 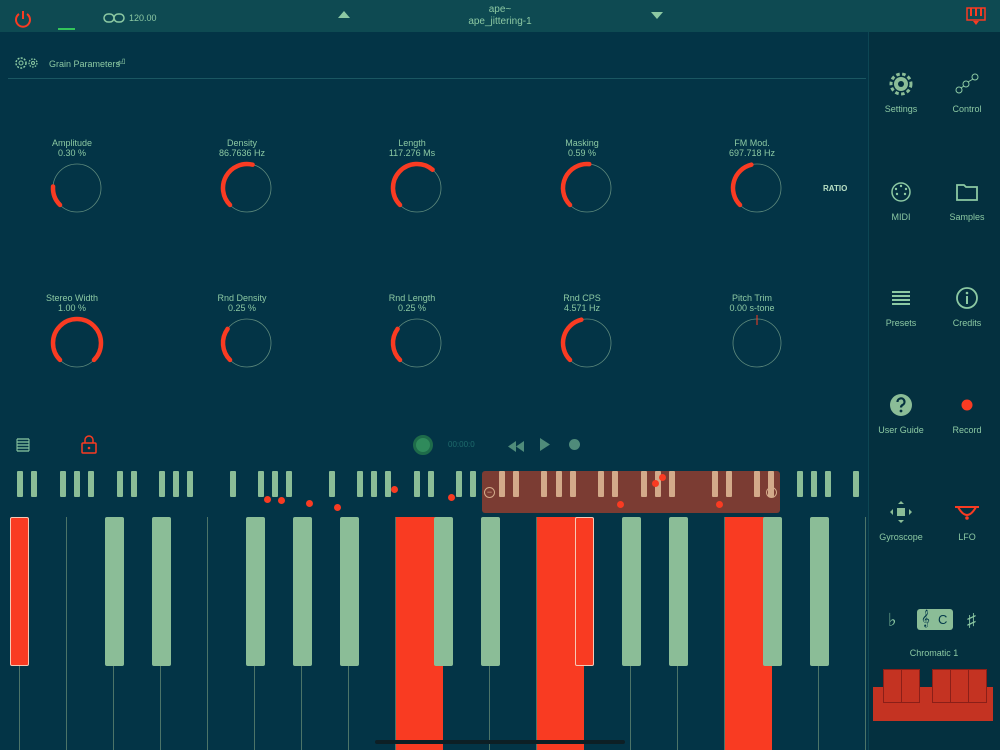 What do you see at coordinates (901, 423) in the screenshot?
I see `sidebar-item-user-guide: User Guide` at bounding box center [901, 423].